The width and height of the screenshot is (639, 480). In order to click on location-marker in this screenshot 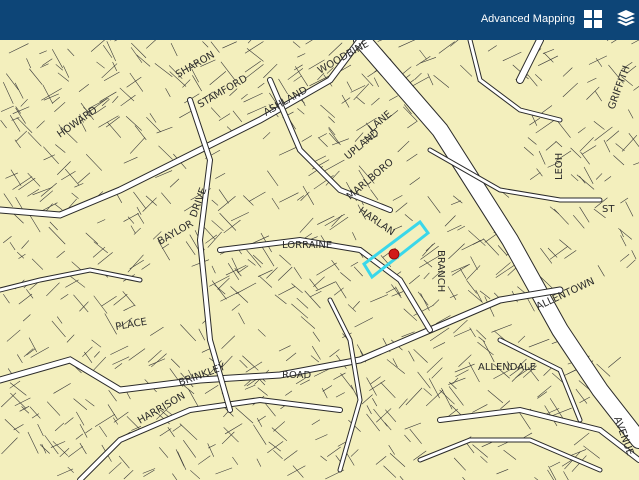, I will do `click(394, 254)`.